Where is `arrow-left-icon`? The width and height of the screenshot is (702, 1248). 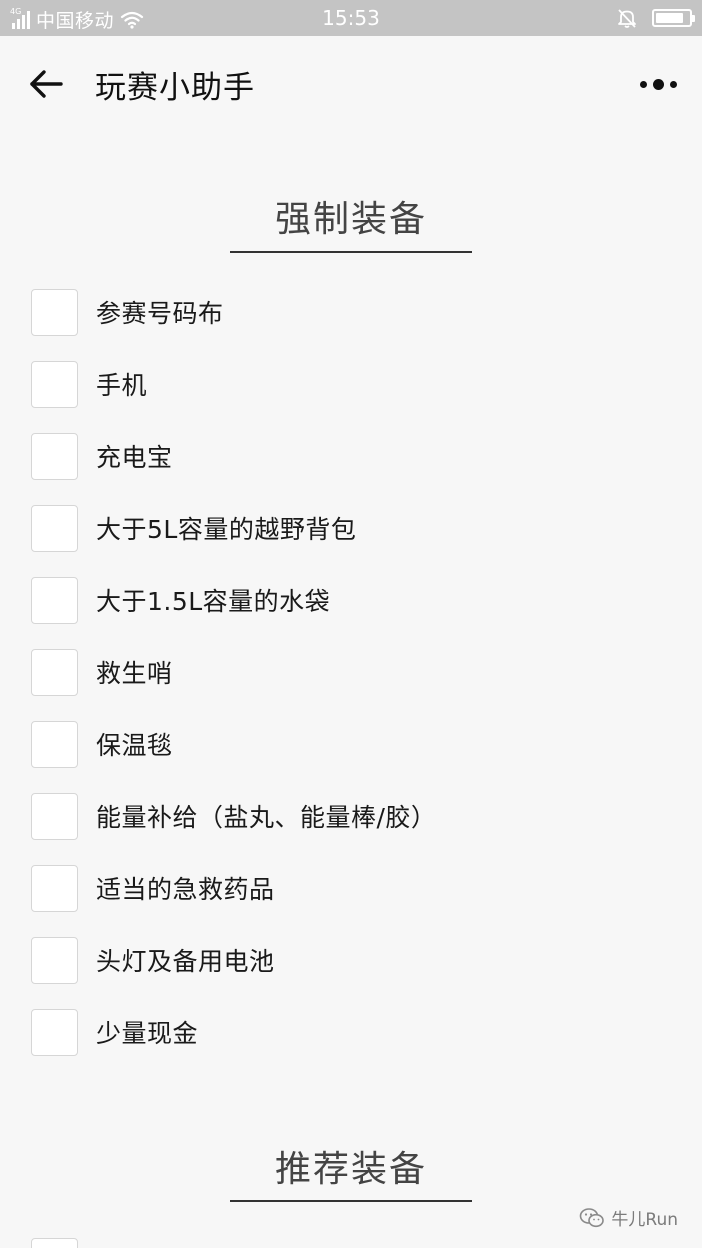 arrow-left-icon is located at coordinates (46, 84).